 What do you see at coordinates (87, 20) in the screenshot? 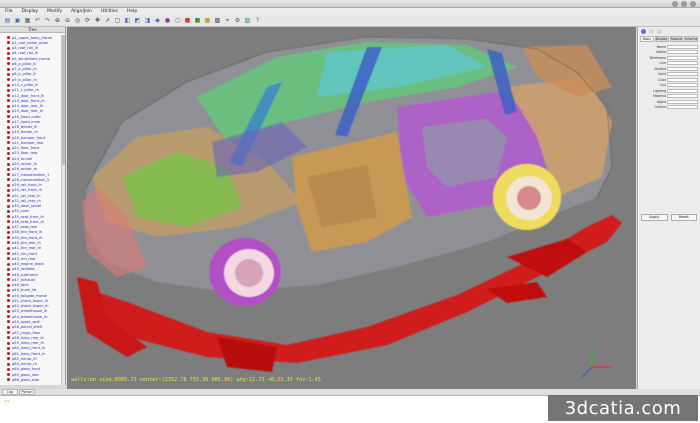
I see `rotate-icon: ⟳` at bounding box center [87, 20].